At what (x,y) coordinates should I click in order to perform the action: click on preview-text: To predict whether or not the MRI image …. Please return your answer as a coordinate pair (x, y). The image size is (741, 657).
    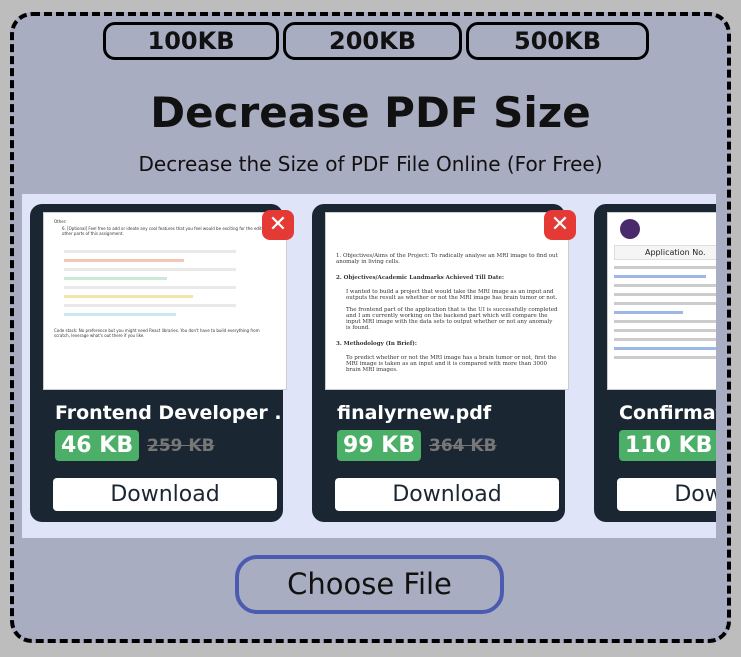
    Looking at the image, I should click on (451, 364).